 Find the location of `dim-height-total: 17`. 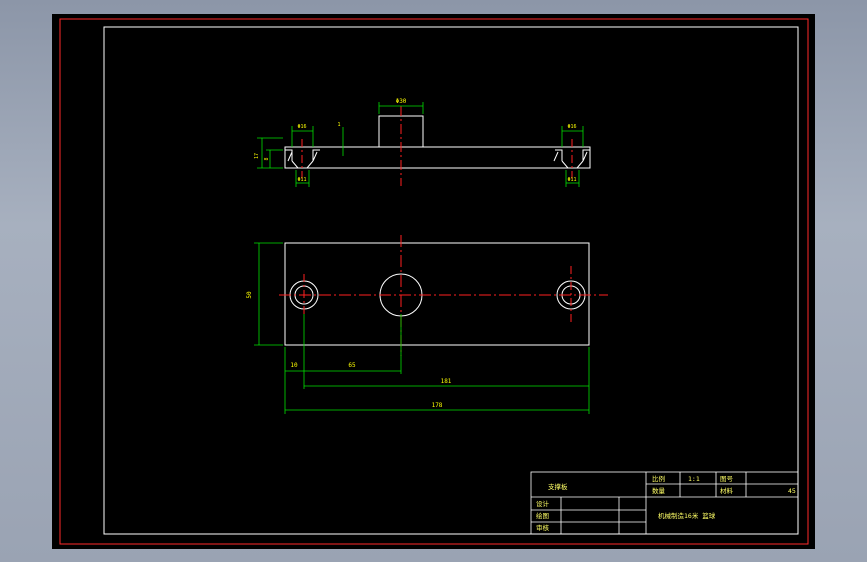

dim-height-total: 17 is located at coordinates (257, 156).